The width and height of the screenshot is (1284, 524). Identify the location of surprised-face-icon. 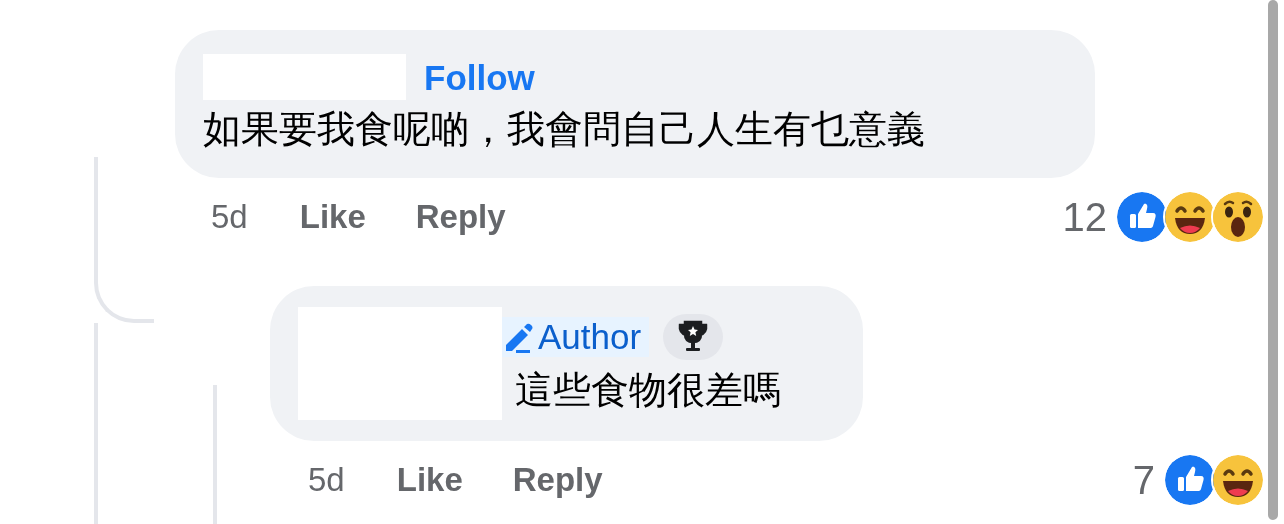
(1238, 217).